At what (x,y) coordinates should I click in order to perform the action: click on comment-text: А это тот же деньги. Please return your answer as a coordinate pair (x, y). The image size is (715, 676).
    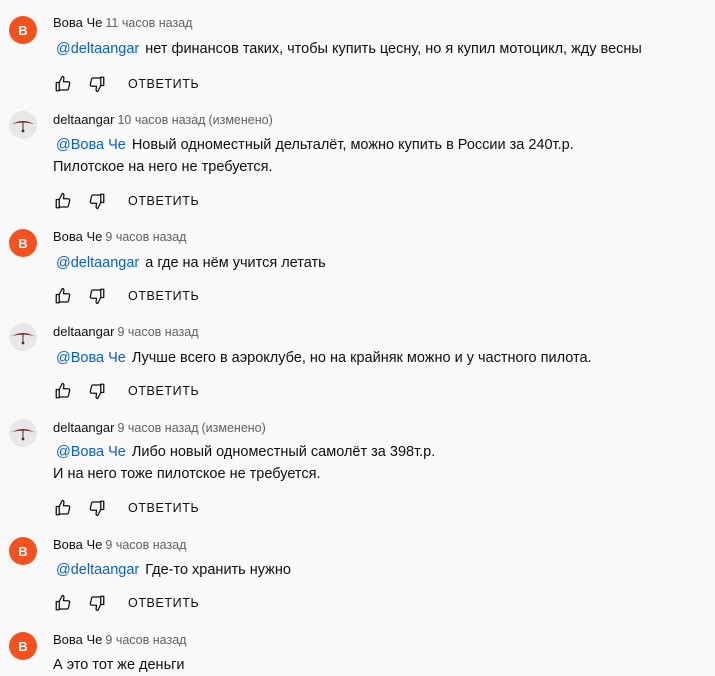
    Looking at the image, I should click on (119, 665).